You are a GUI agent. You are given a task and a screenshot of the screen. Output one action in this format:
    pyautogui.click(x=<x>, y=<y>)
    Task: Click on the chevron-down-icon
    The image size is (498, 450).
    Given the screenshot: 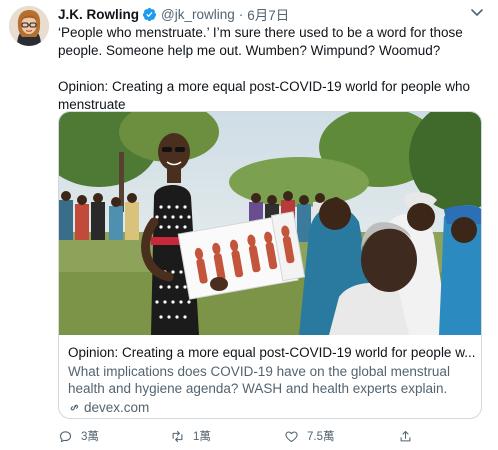 What is the action you would take?
    pyautogui.click(x=477, y=13)
    